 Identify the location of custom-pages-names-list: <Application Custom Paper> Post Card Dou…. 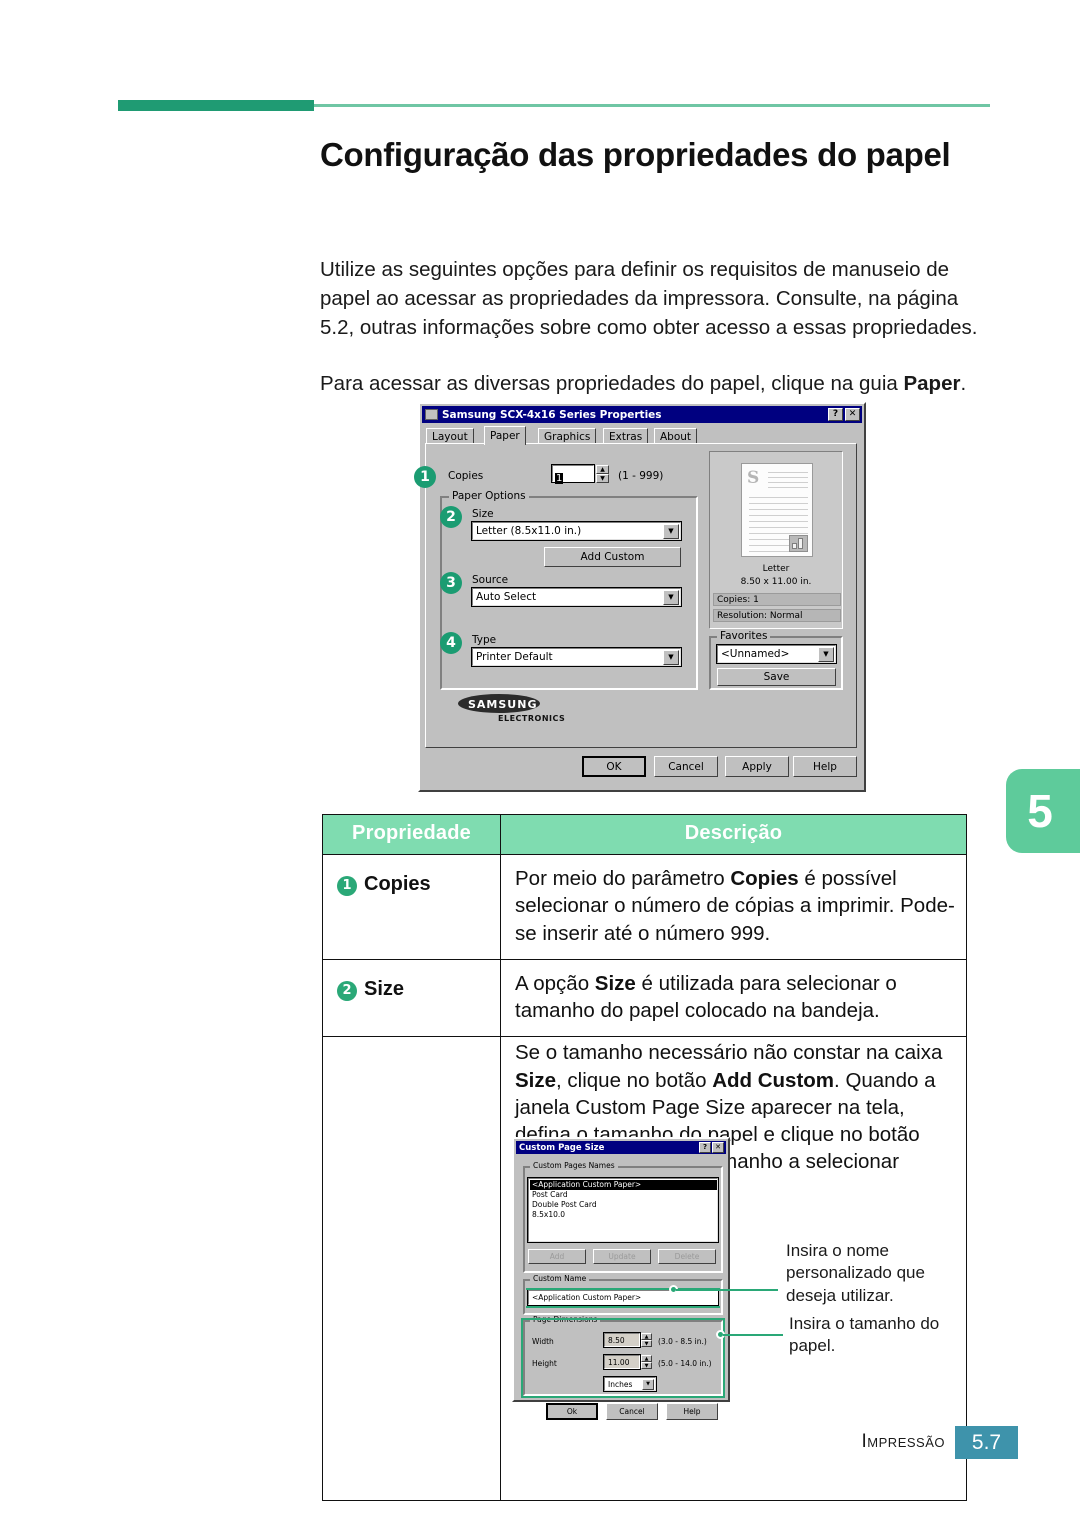
(623, 1210).